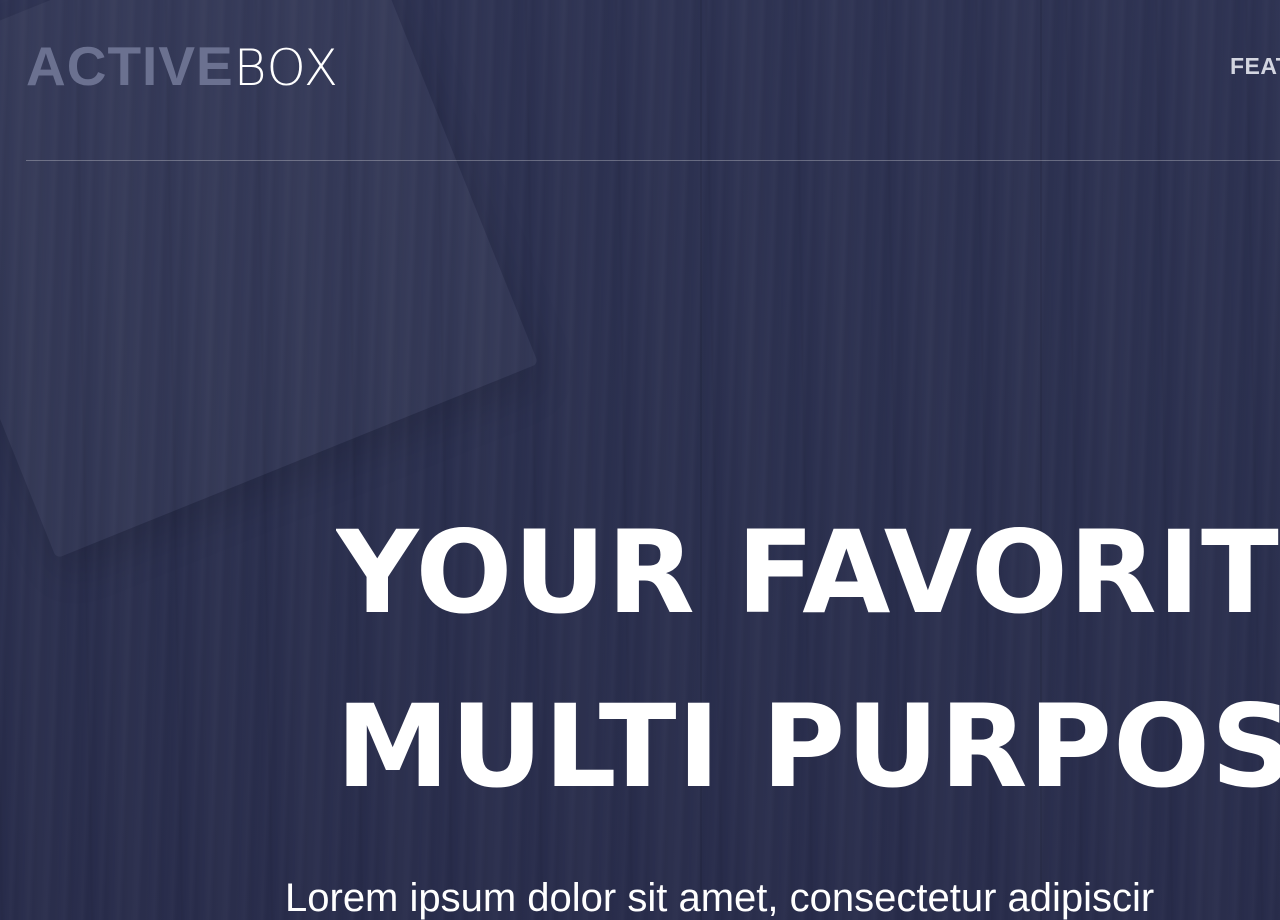 This screenshot has width=1280, height=920. Describe the element at coordinates (653, 160) in the screenshot. I see `header-divider` at that location.